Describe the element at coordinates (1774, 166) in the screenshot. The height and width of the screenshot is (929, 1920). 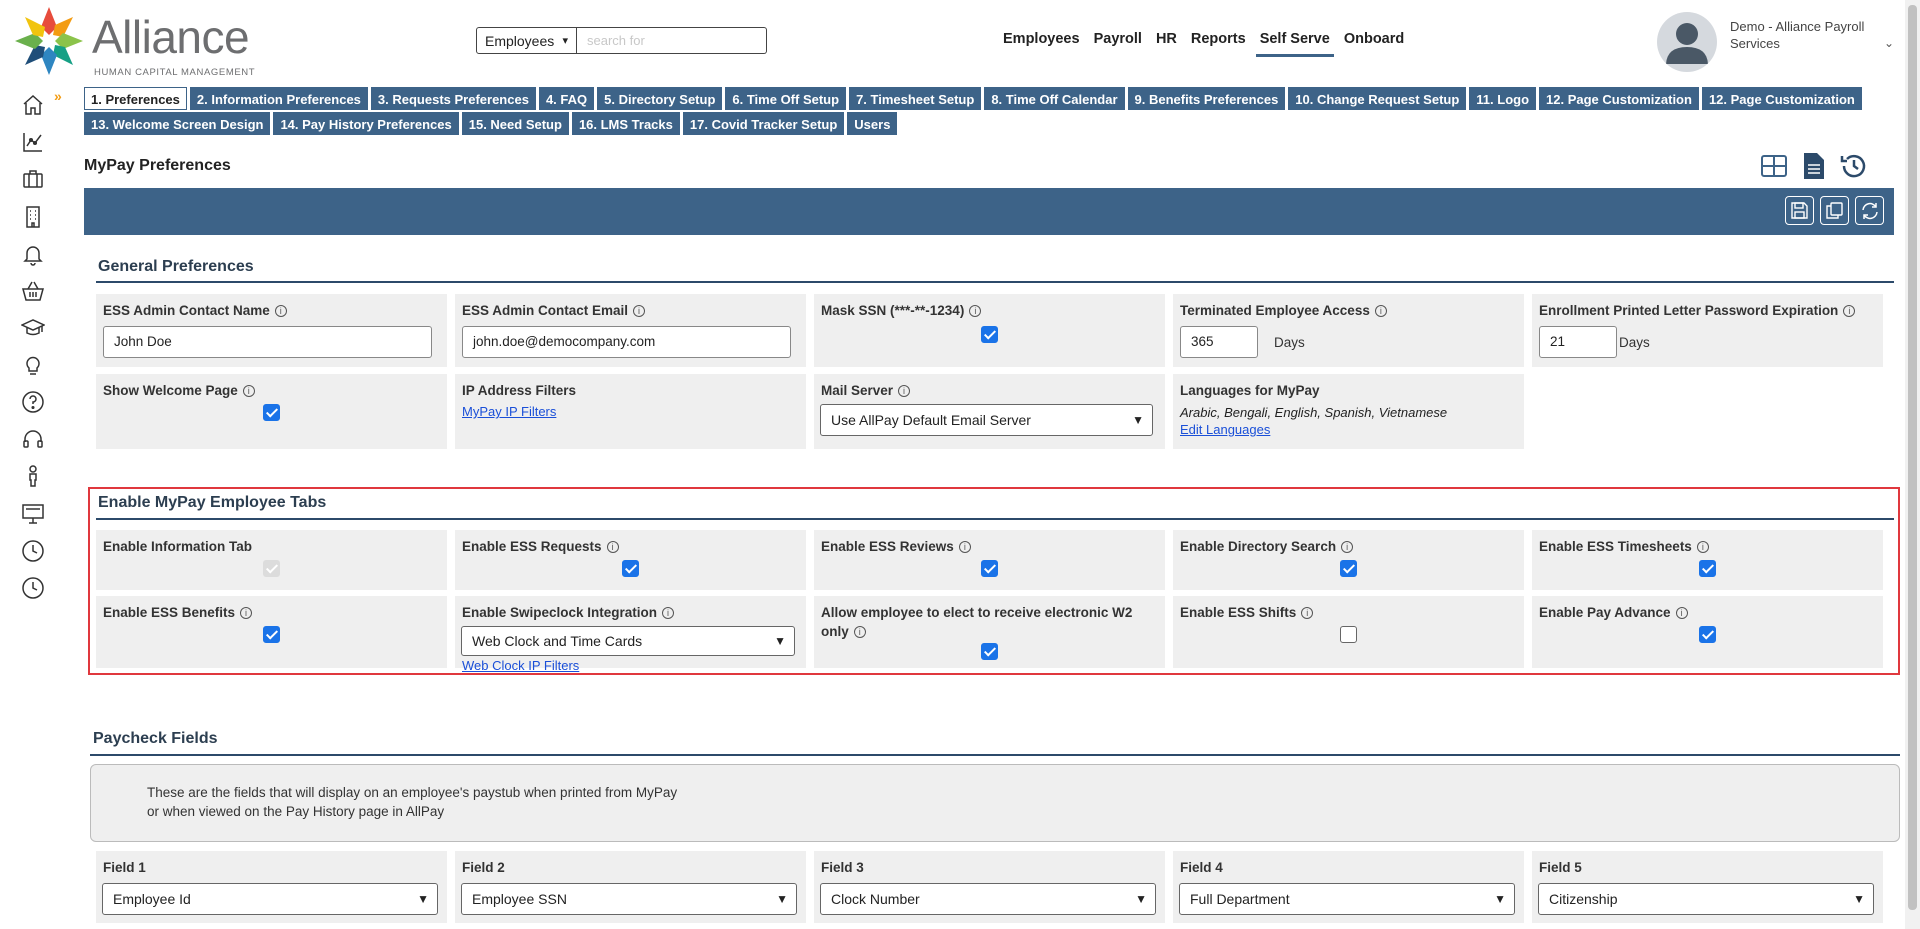
I see `grid-view-icon` at that location.